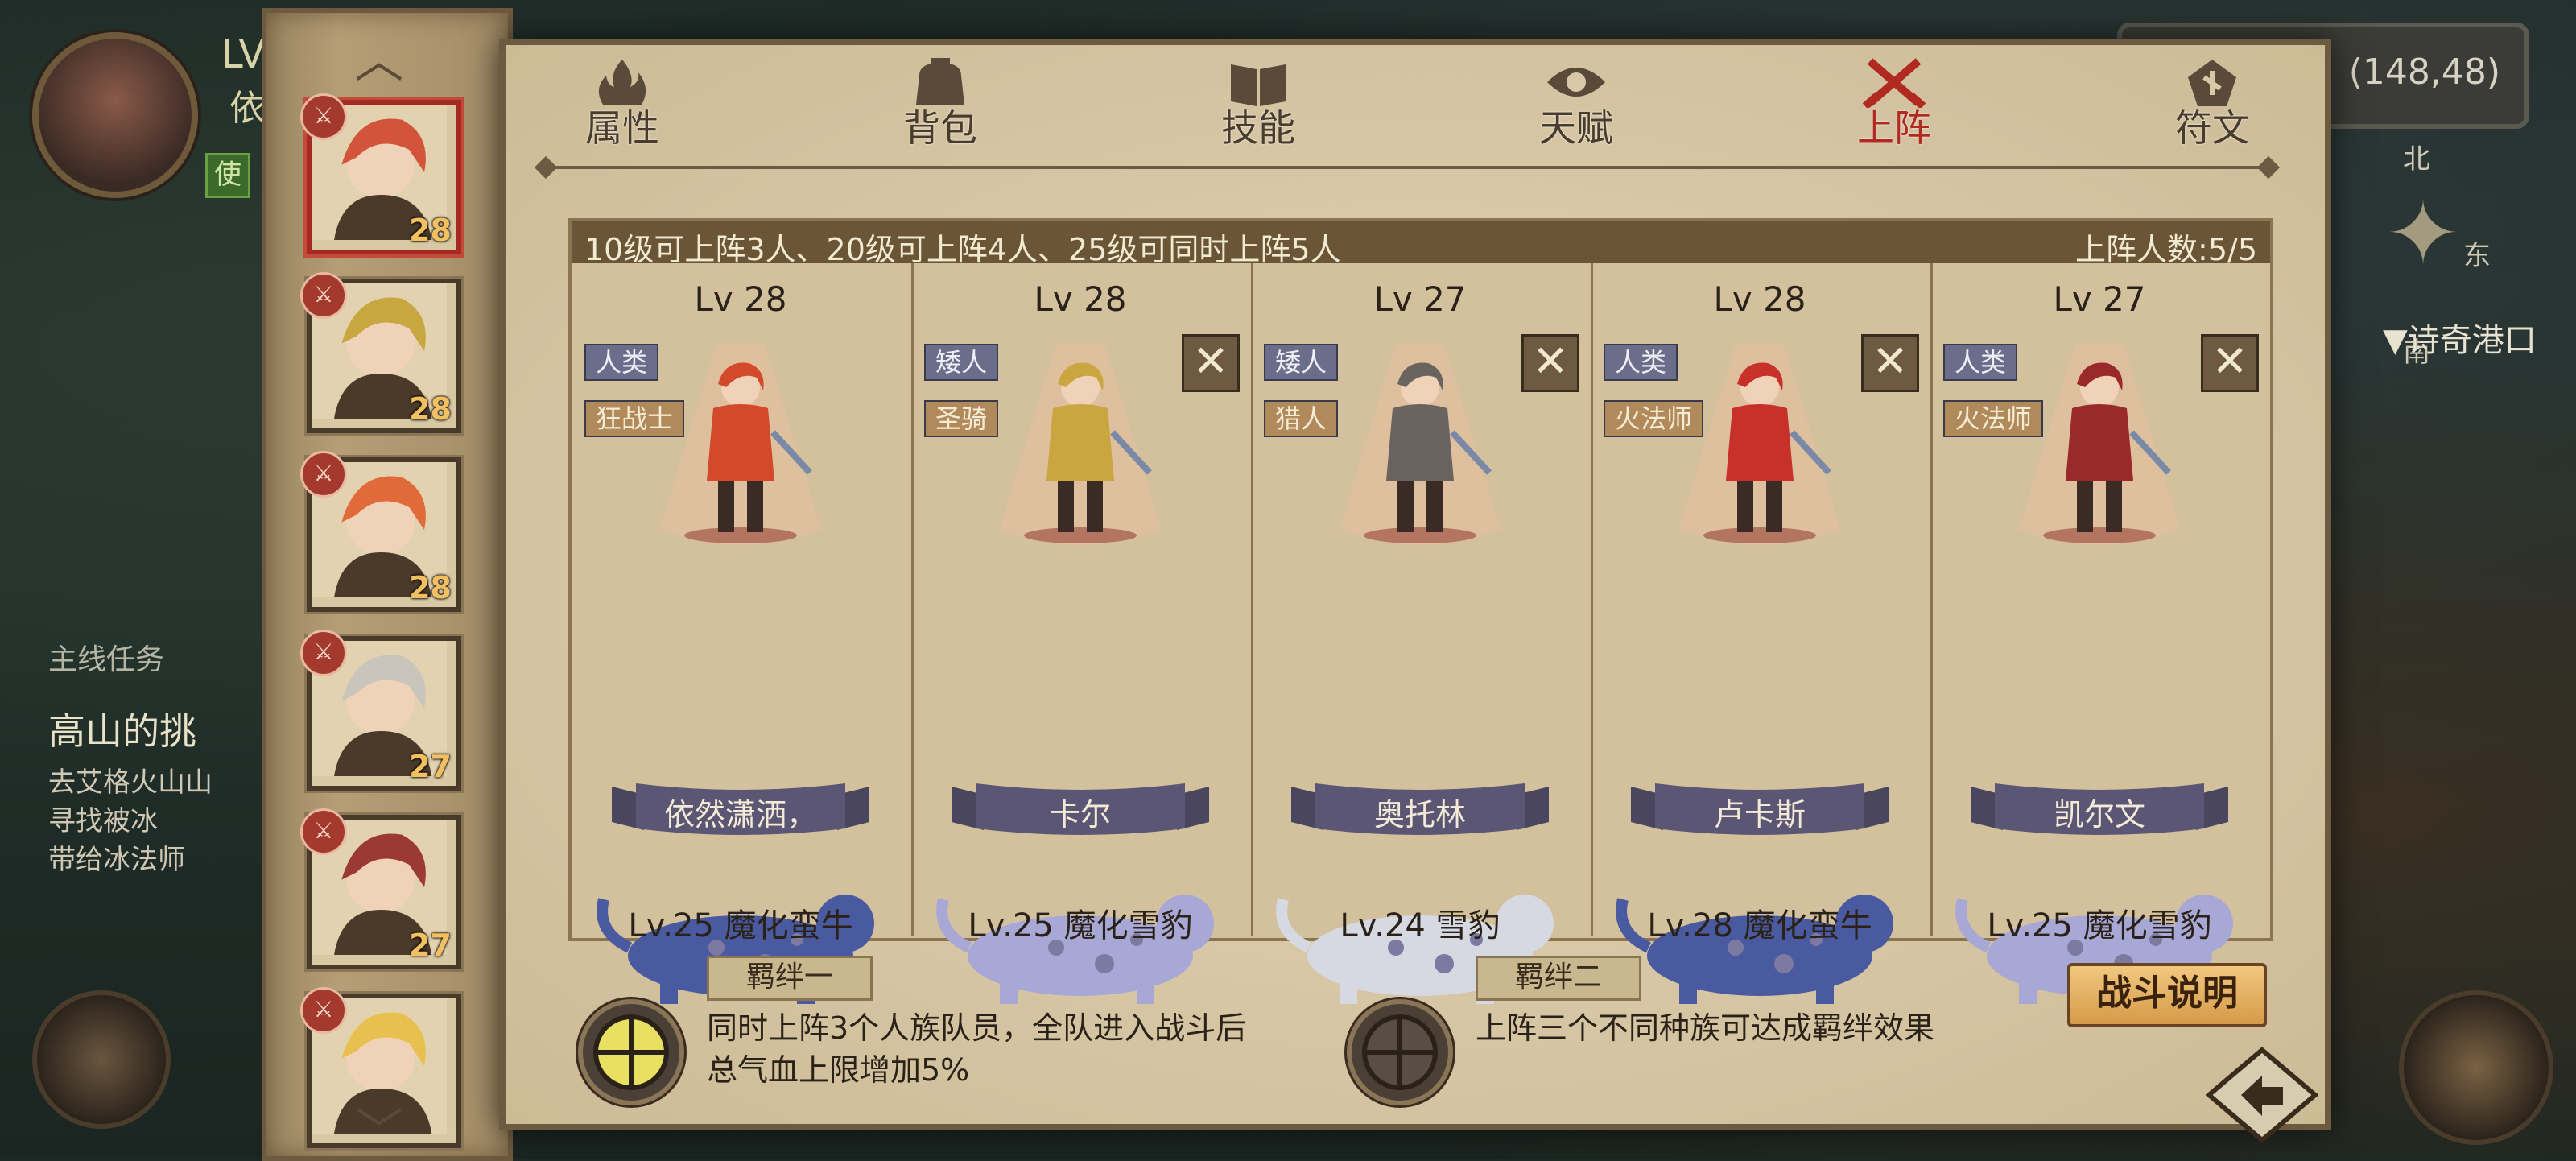  Describe the element at coordinates (2099, 299) in the screenshot. I see `member-level: Lv 27` at that location.